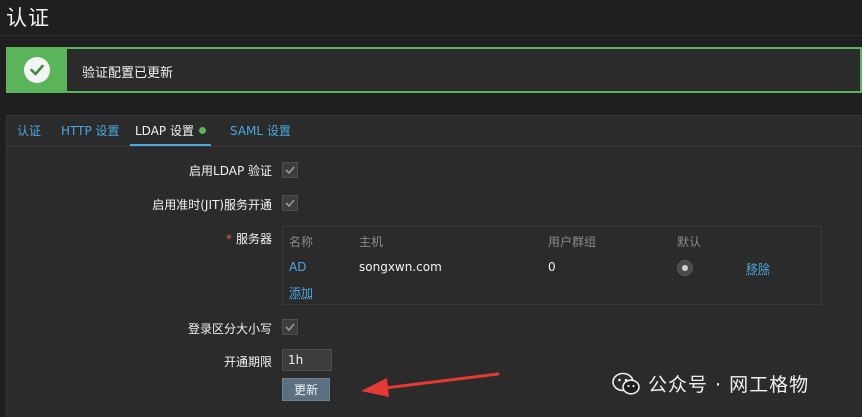 The height and width of the screenshot is (417, 862). What do you see at coordinates (297, 267) in the screenshot?
I see `server-name-link: AD` at bounding box center [297, 267].